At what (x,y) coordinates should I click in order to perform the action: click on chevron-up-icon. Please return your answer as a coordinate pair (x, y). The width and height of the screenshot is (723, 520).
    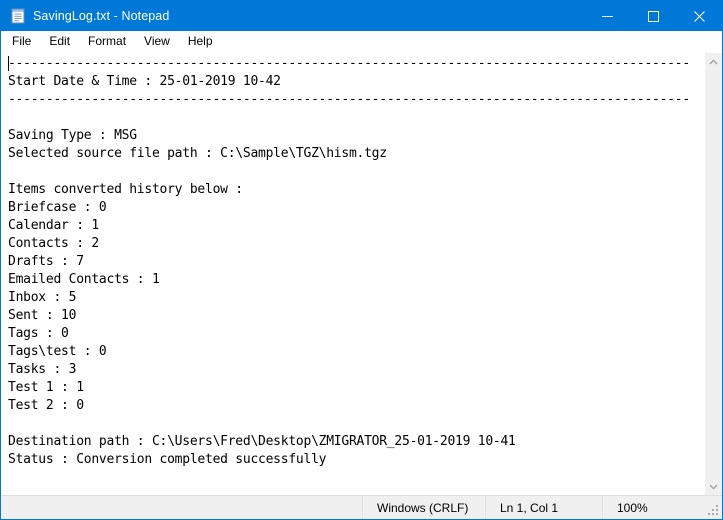
    Looking at the image, I should click on (713, 61).